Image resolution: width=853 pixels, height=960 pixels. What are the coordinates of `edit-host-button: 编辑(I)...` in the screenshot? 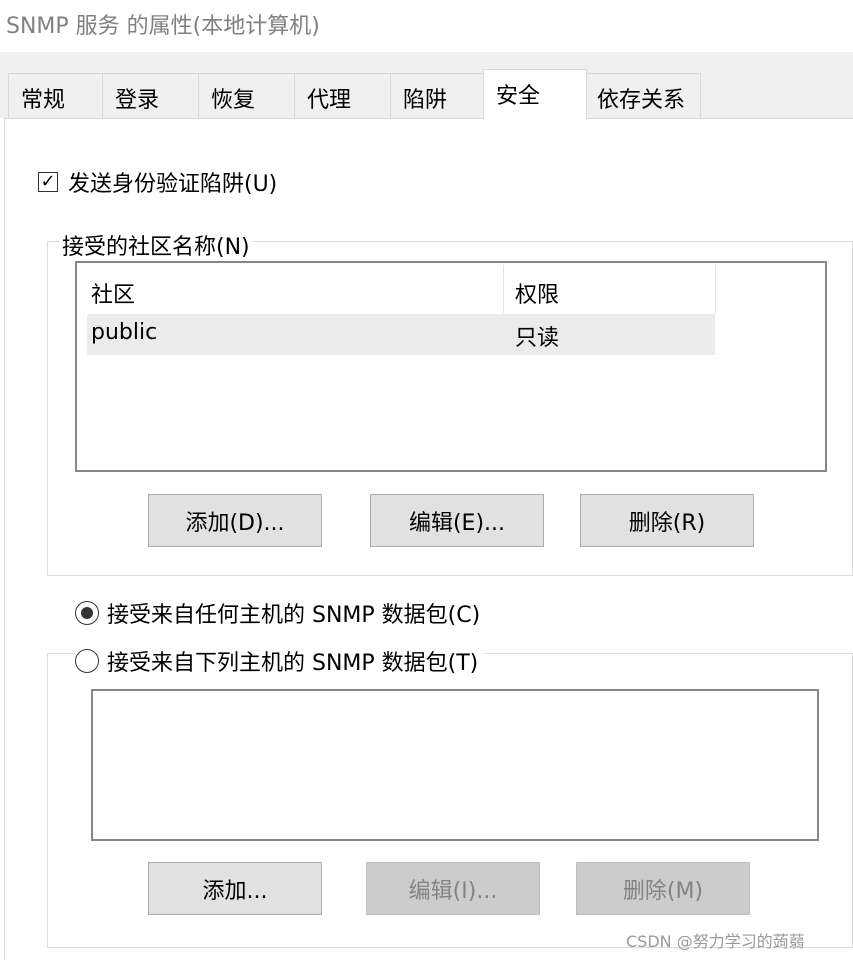 It's located at (453, 888).